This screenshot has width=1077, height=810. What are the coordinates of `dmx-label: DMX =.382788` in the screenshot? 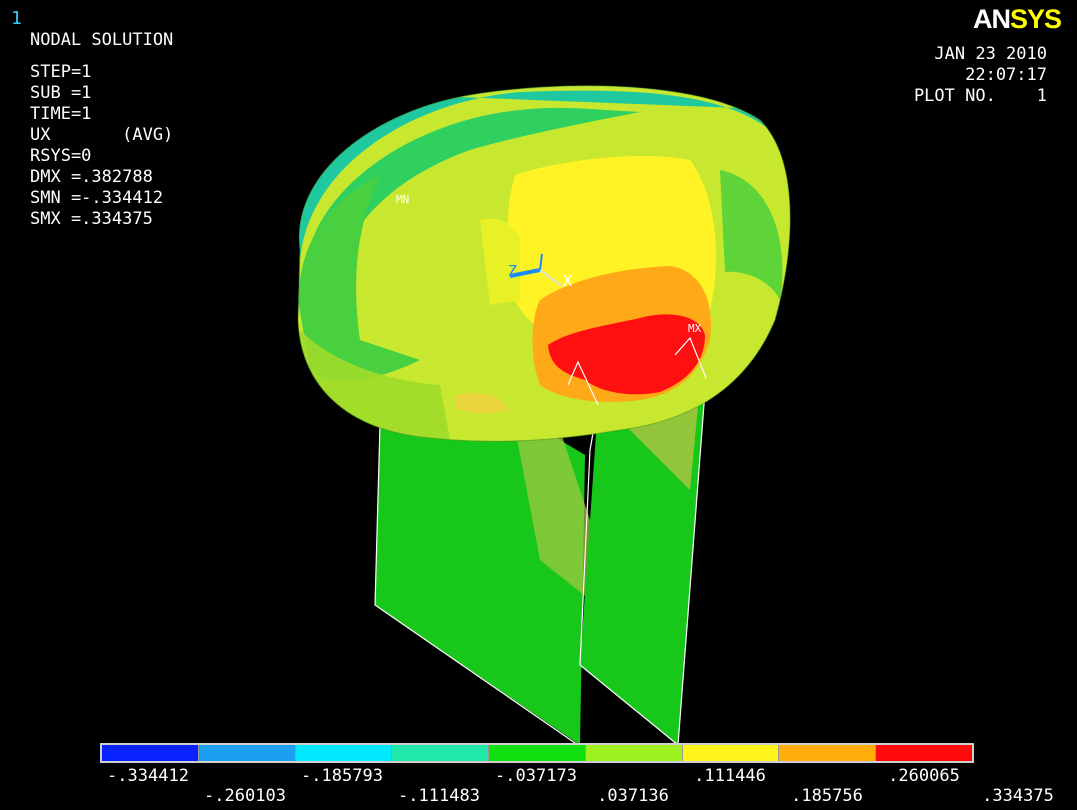 It's located at (91, 177).